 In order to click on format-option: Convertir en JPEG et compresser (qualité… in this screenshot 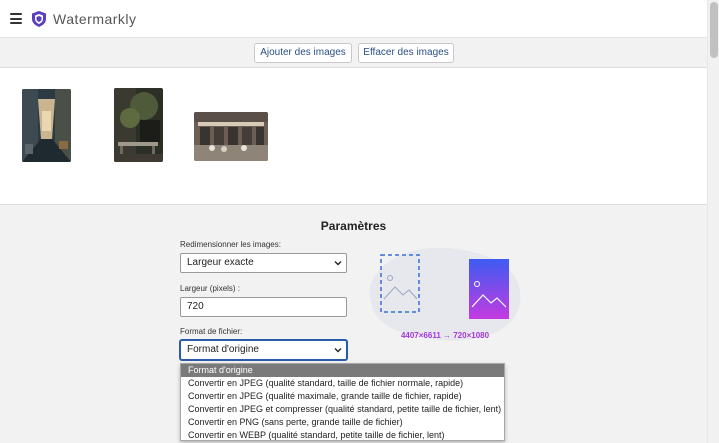, I will do `click(342, 409)`.